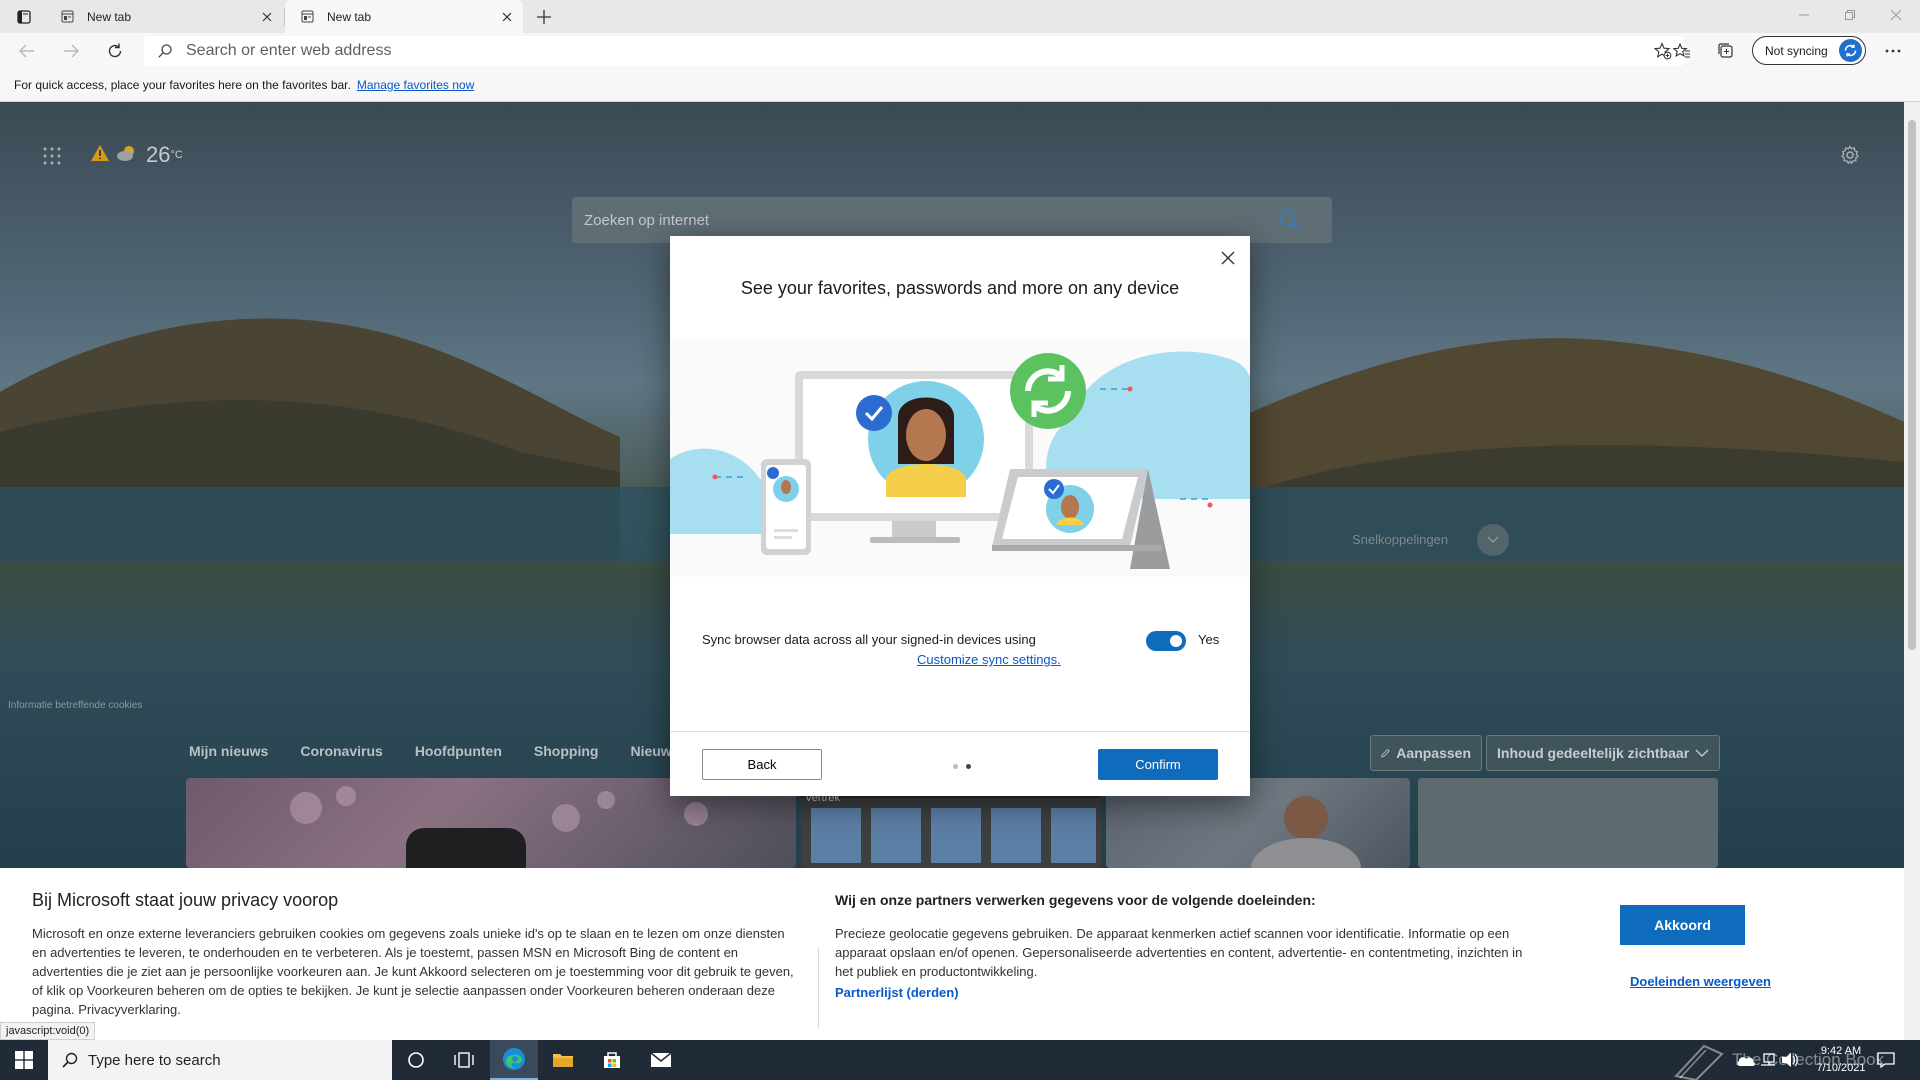  I want to click on watermark: The Collection Book, so click(1785, 1060).